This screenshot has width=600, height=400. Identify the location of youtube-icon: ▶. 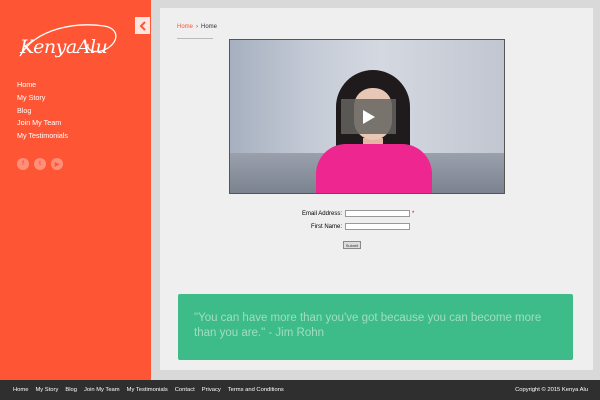
(57, 164).